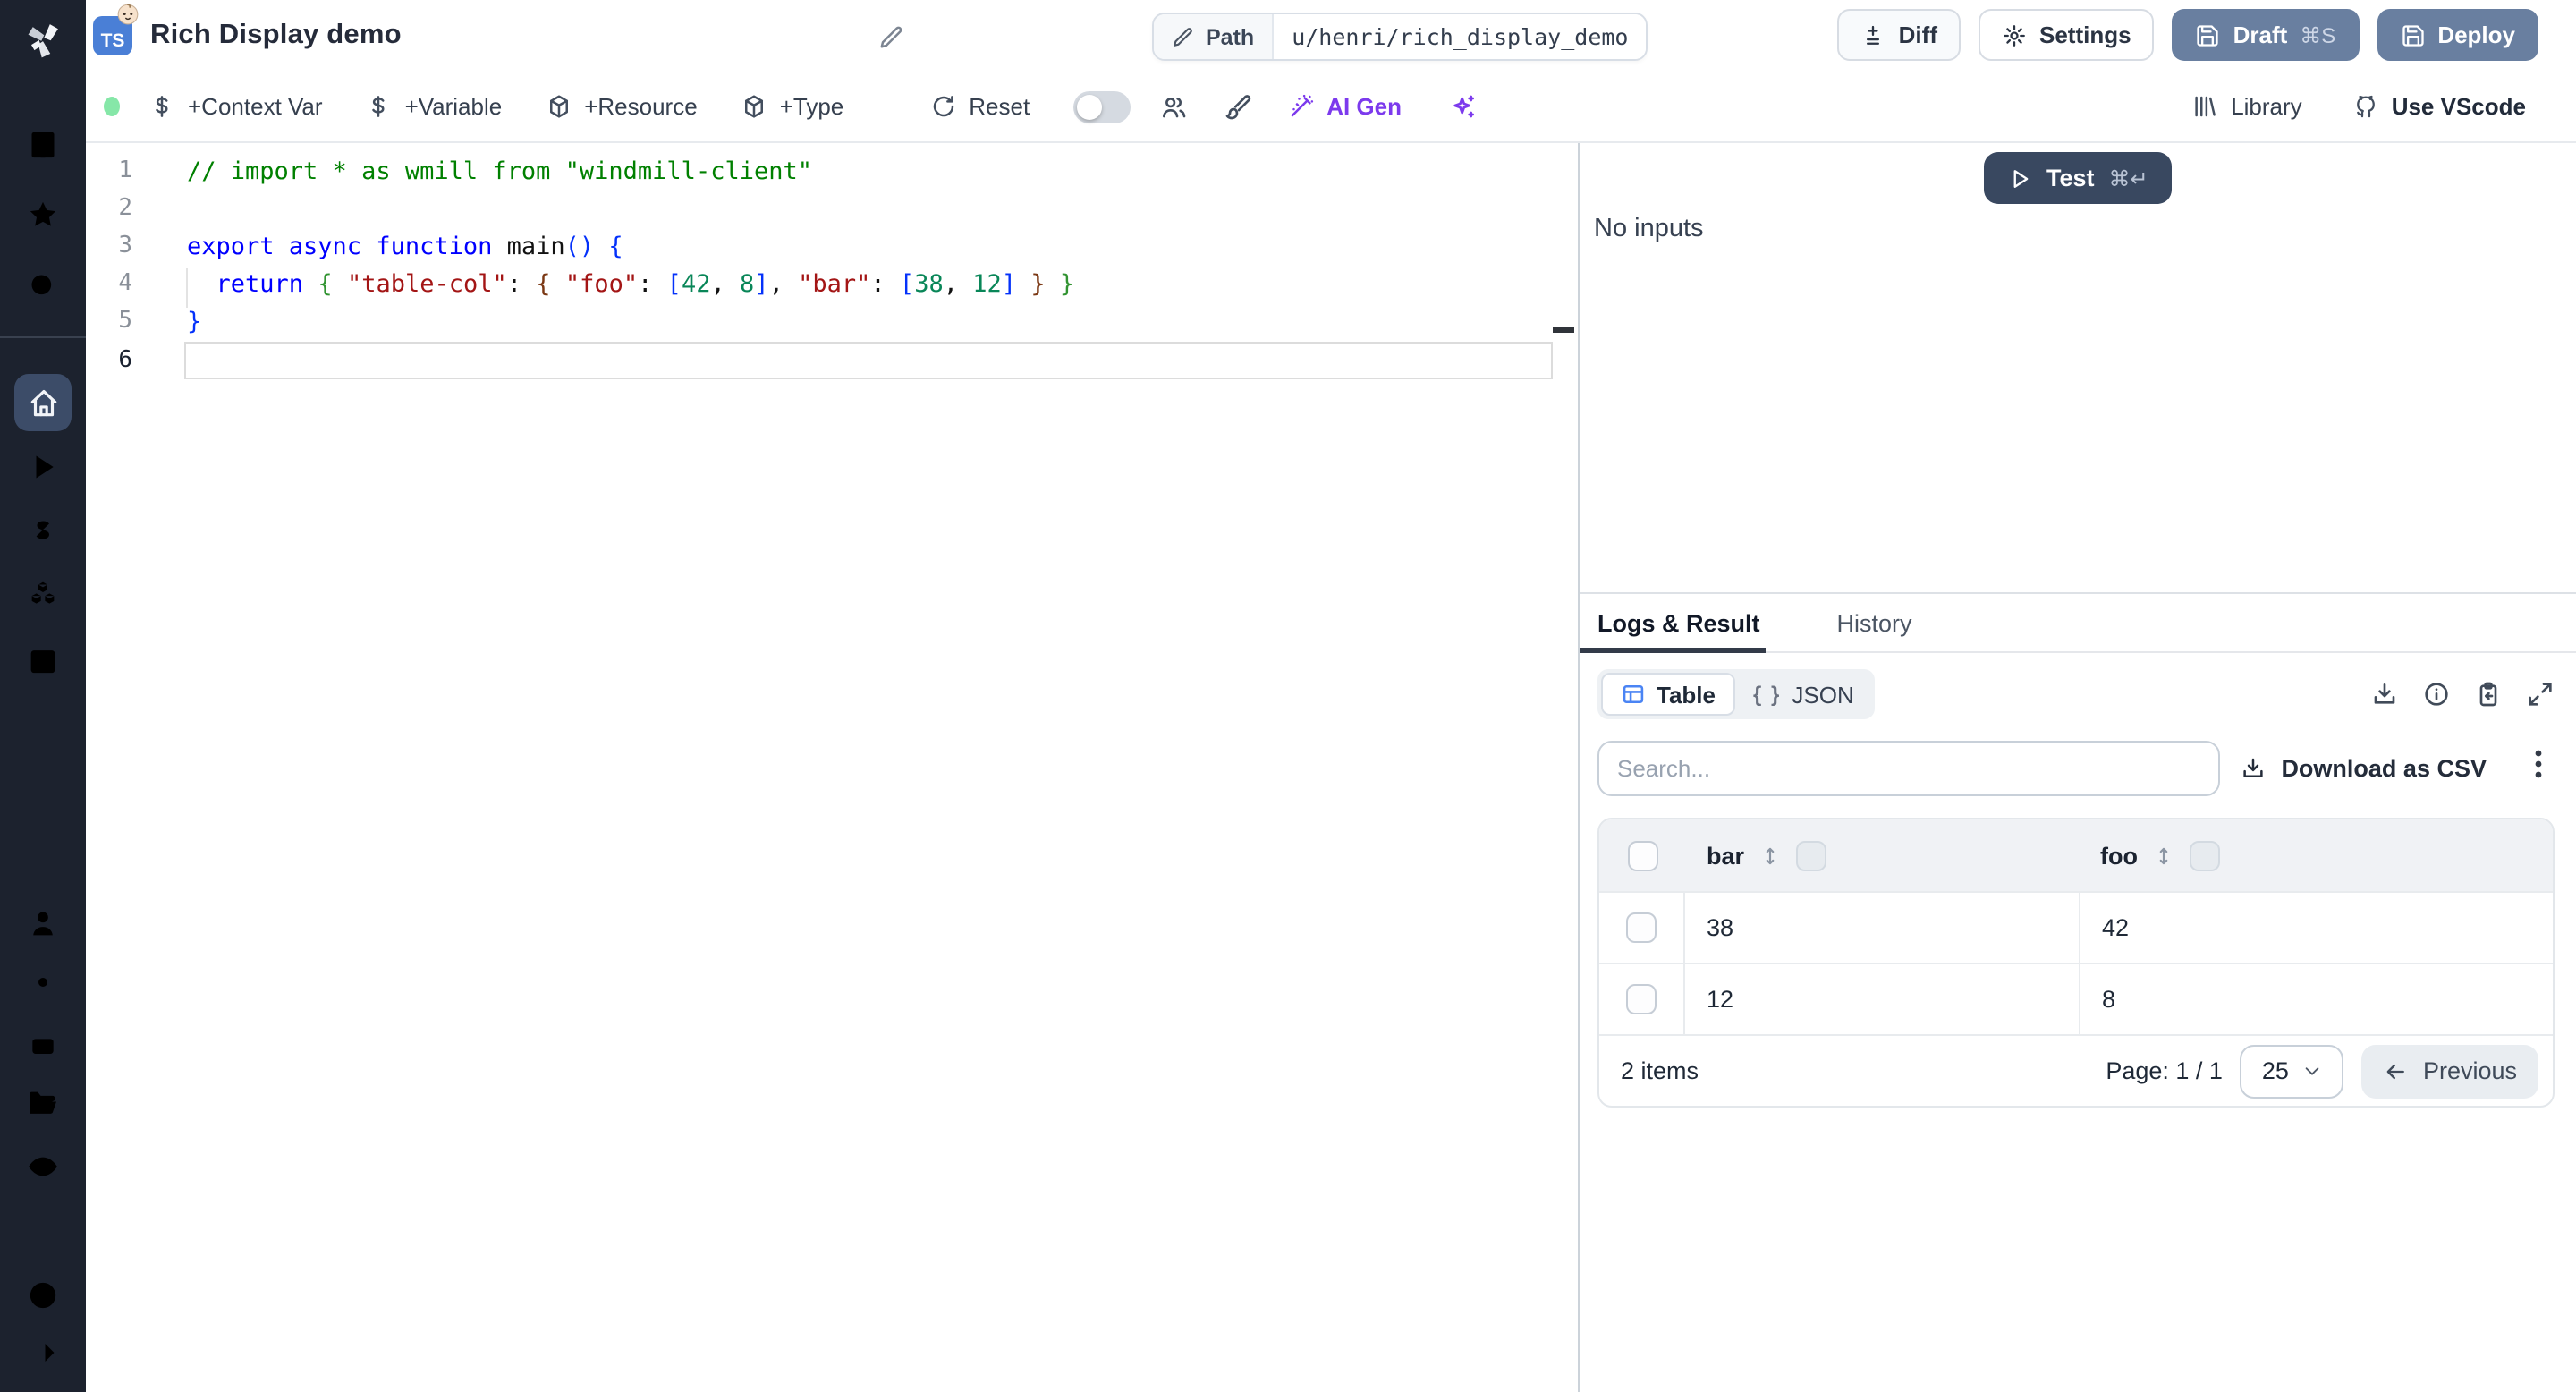  What do you see at coordinates (2078, 178) in the screenshot?
I see `test-button: Test ⌘↵` at bounding box center [2078, 178].